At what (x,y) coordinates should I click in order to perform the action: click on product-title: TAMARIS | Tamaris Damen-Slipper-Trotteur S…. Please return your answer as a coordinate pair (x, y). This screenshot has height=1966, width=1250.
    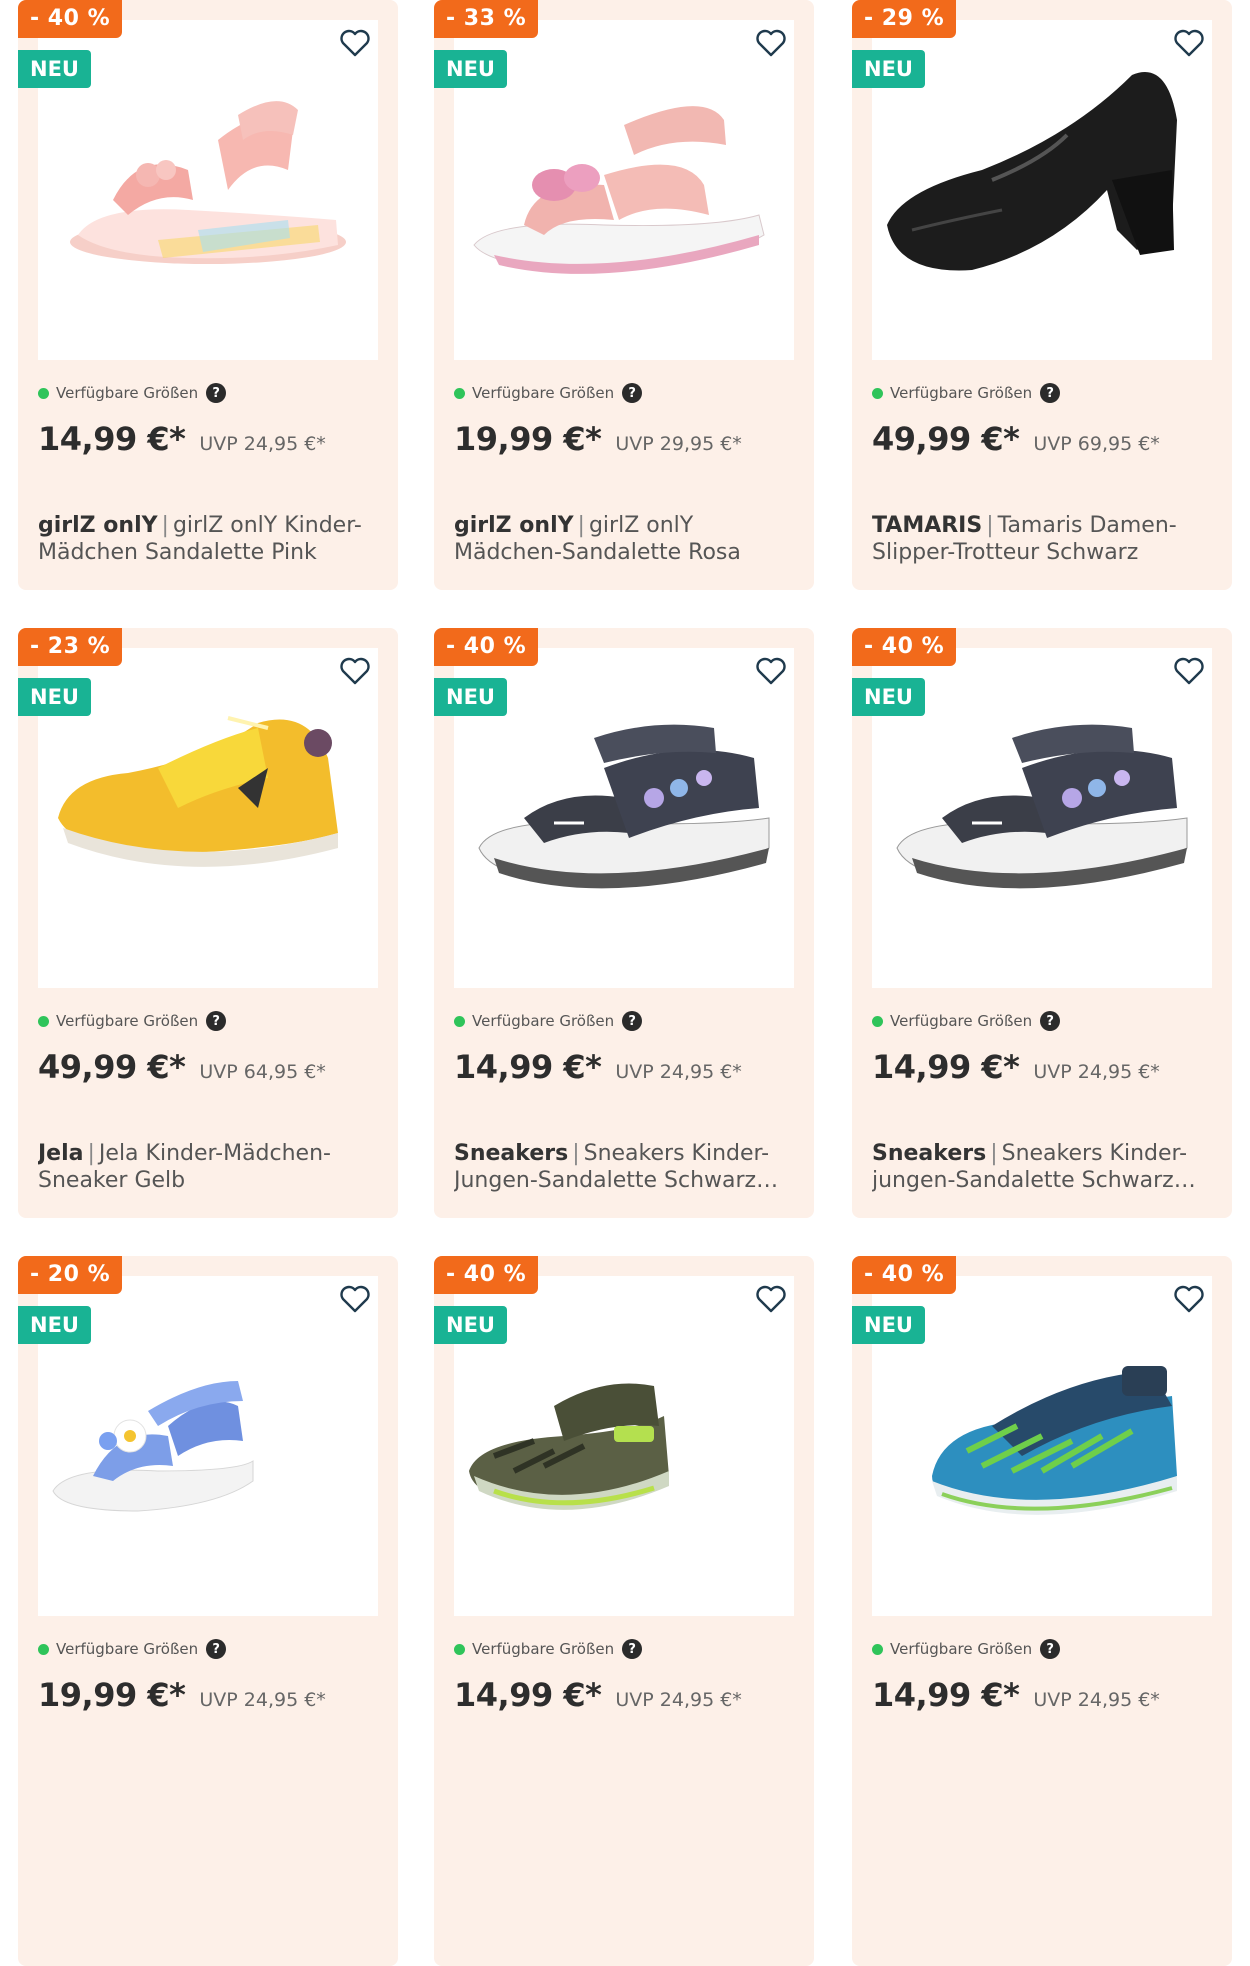
    Looking at the image, I should click on (1037, 539).